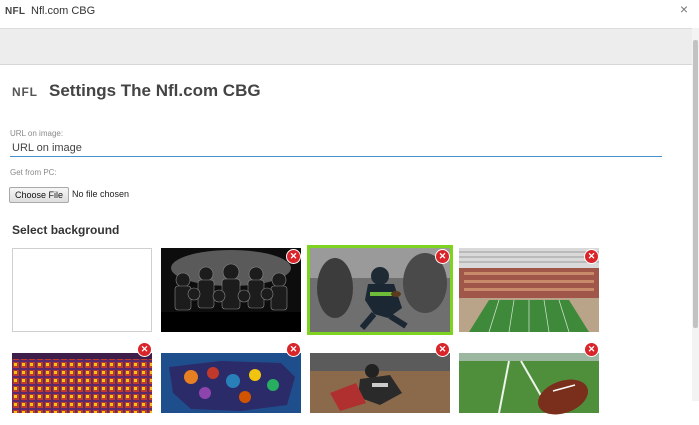  I want to click on file-label: Get from PC:, so click(33, 172).